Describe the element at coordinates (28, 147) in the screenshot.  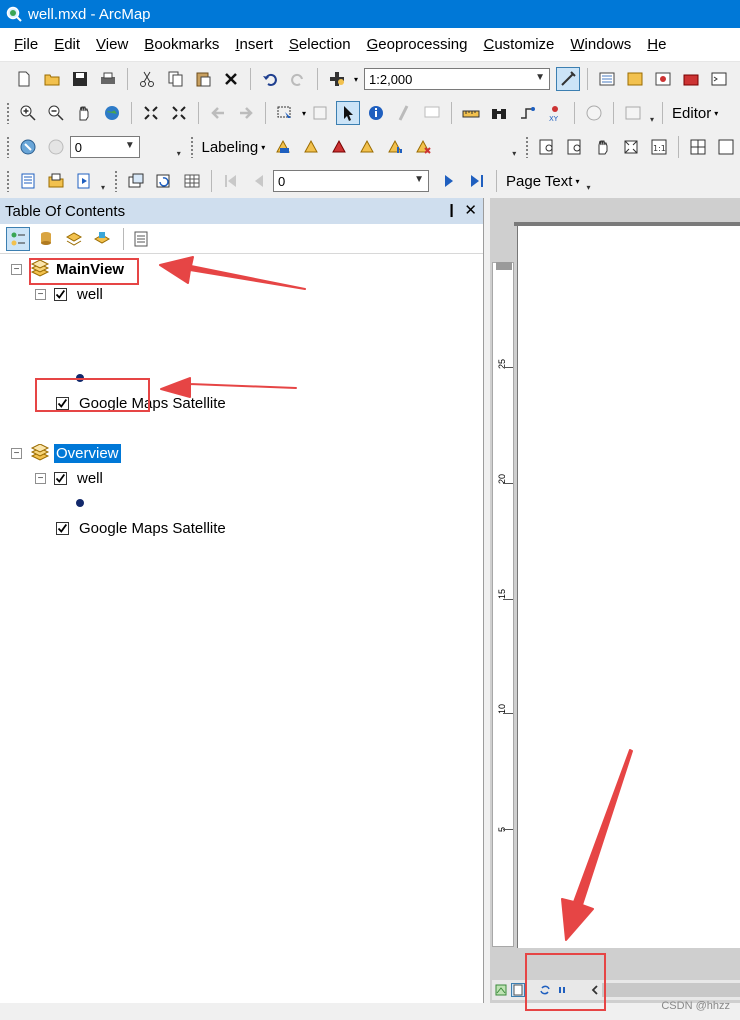
I see `georeferencing-icon` at that location.